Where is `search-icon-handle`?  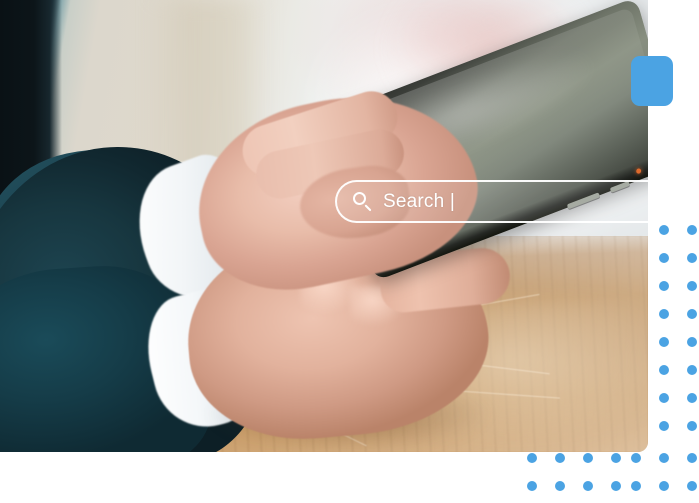
search-icon-handle is located at coordinates (367, 208).